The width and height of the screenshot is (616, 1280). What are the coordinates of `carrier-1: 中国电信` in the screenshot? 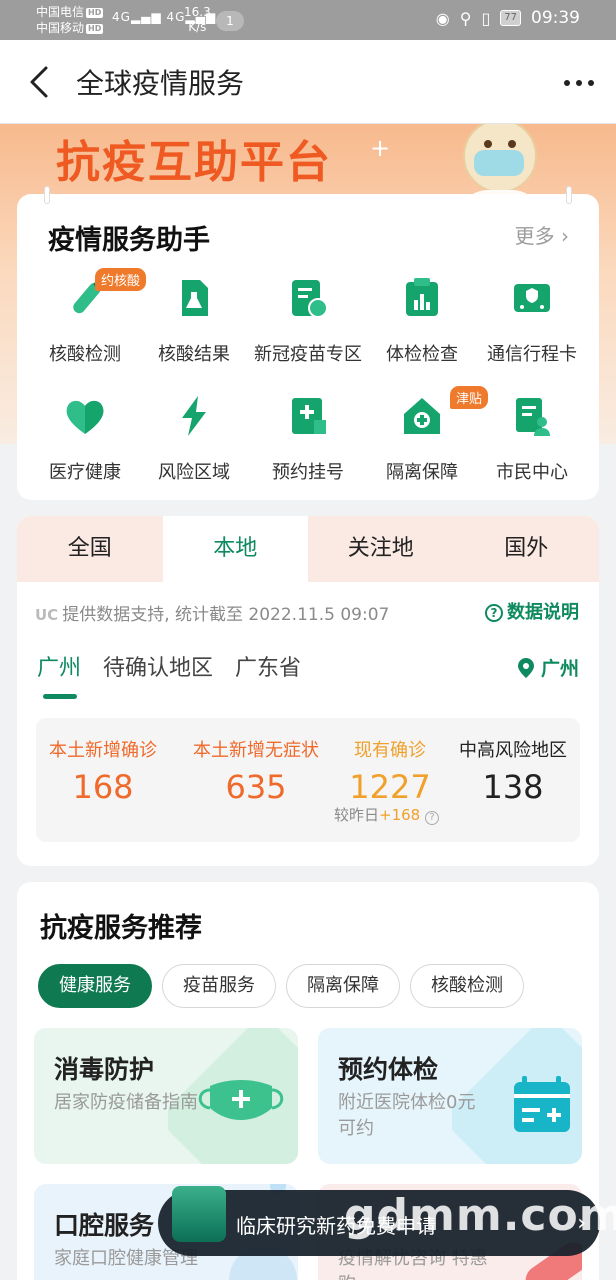 It's located at (60, 12).